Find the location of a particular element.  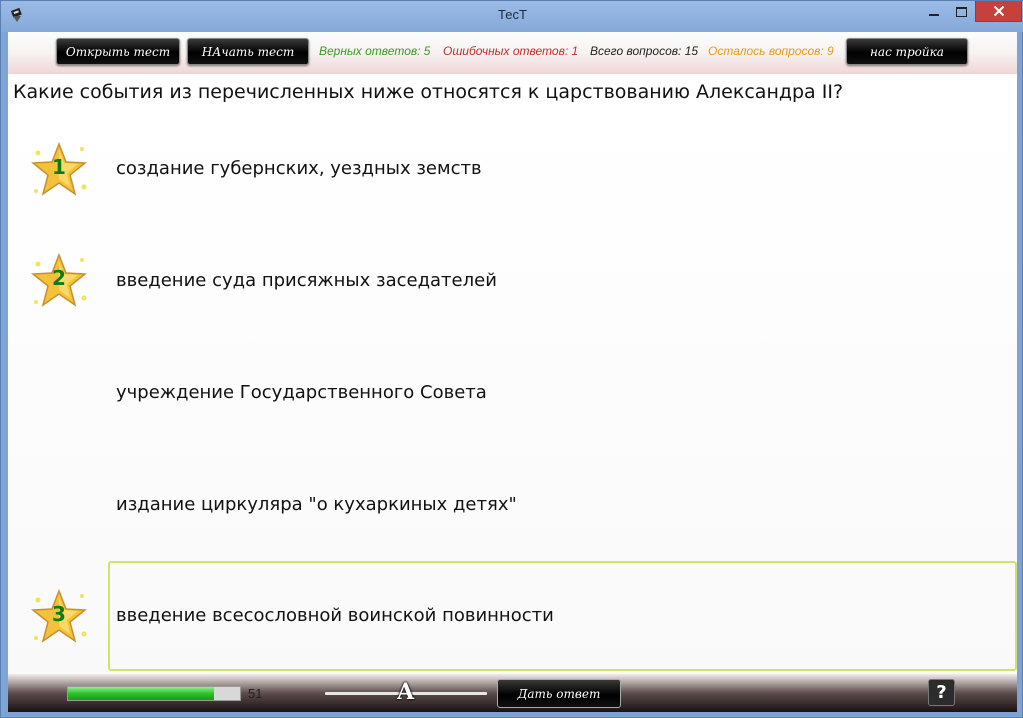

maximize-button is located at coordinates (961, 11).